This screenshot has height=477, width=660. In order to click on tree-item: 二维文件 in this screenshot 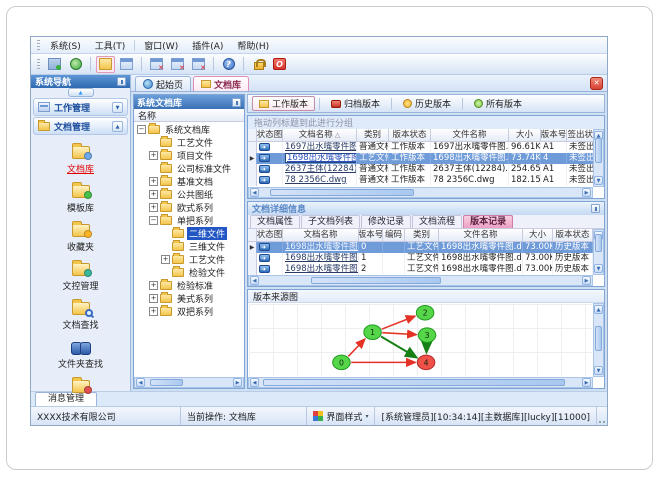, I will do `click(189, 233)`.